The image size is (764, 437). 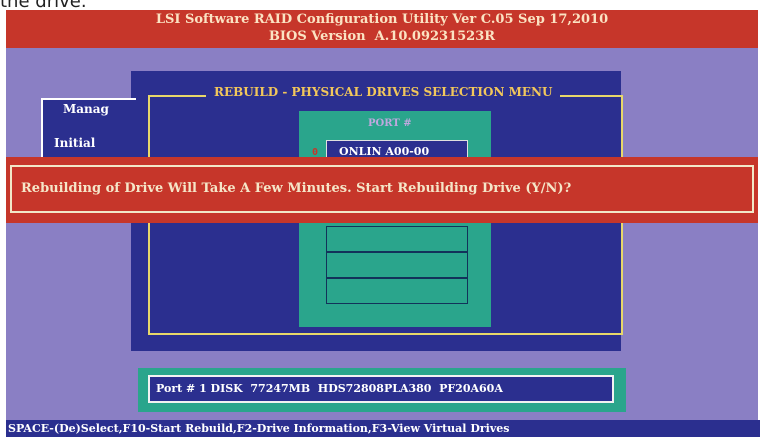 I want to click on caption-text: the drive., so click(x=100, y=5).